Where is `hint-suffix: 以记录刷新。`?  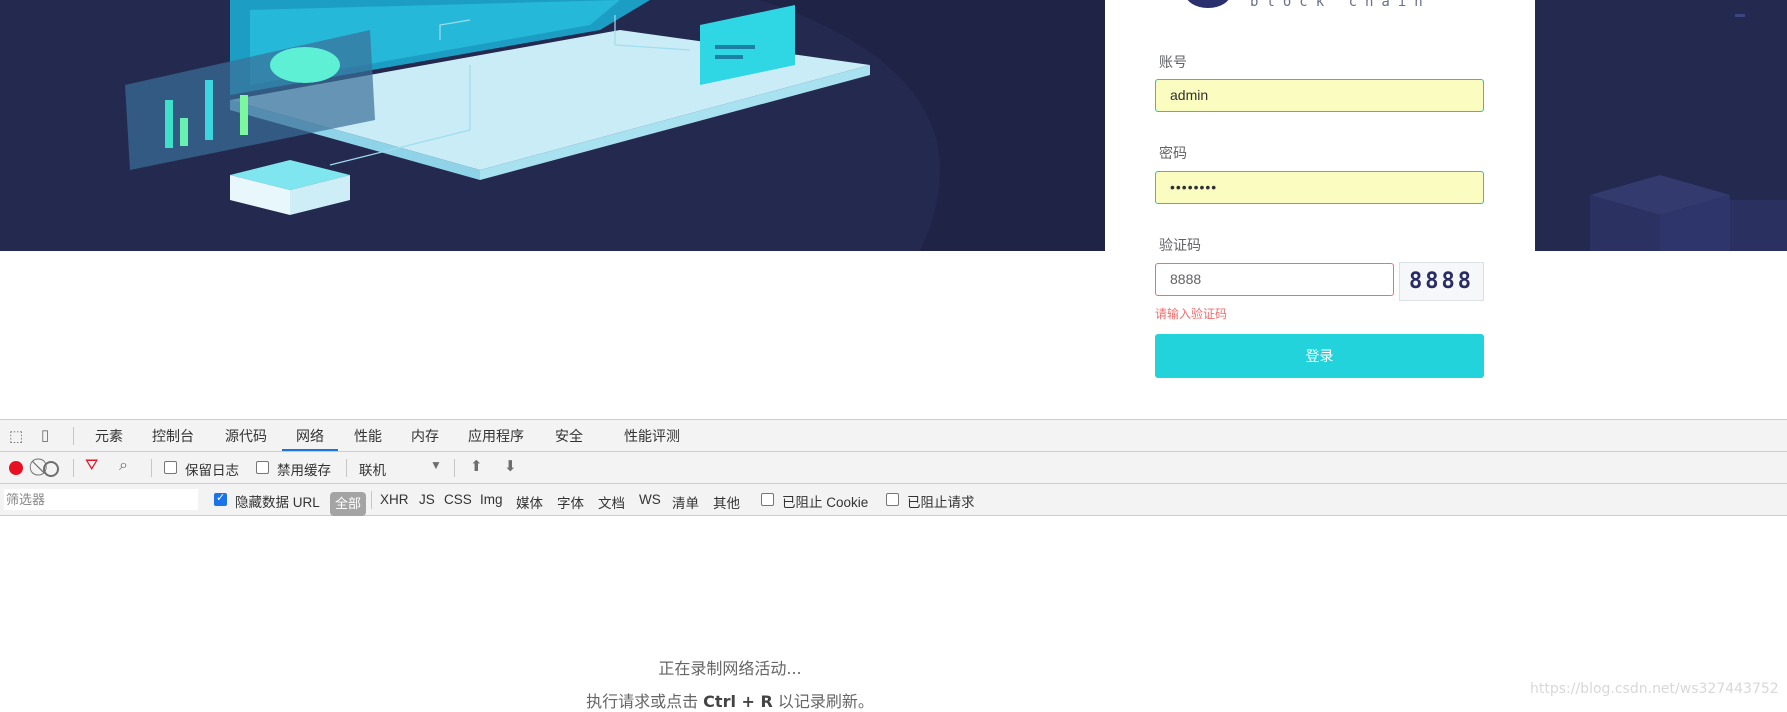 hint-suffix: 以记录刷新。 is located at coordinates (823, 701).